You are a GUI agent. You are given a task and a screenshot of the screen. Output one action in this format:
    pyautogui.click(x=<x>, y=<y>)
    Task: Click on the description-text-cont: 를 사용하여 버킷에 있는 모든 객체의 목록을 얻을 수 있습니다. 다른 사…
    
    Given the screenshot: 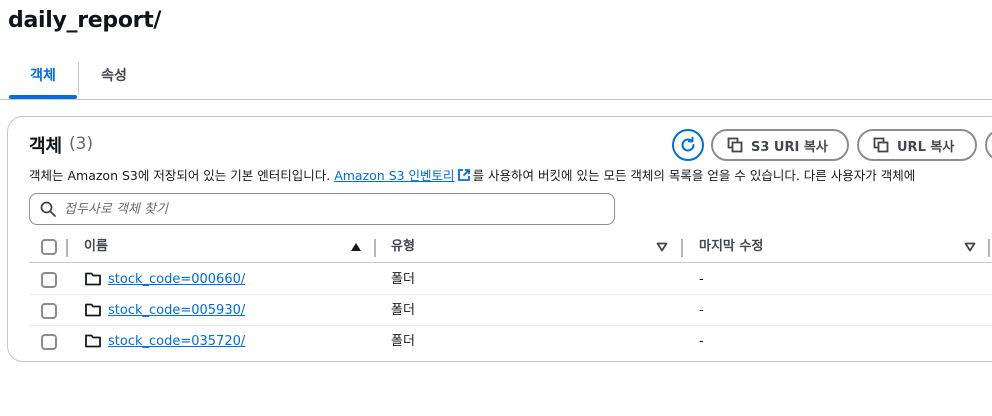 What is the action you would take?
    pyautogui.click(x=694, y=175)
    